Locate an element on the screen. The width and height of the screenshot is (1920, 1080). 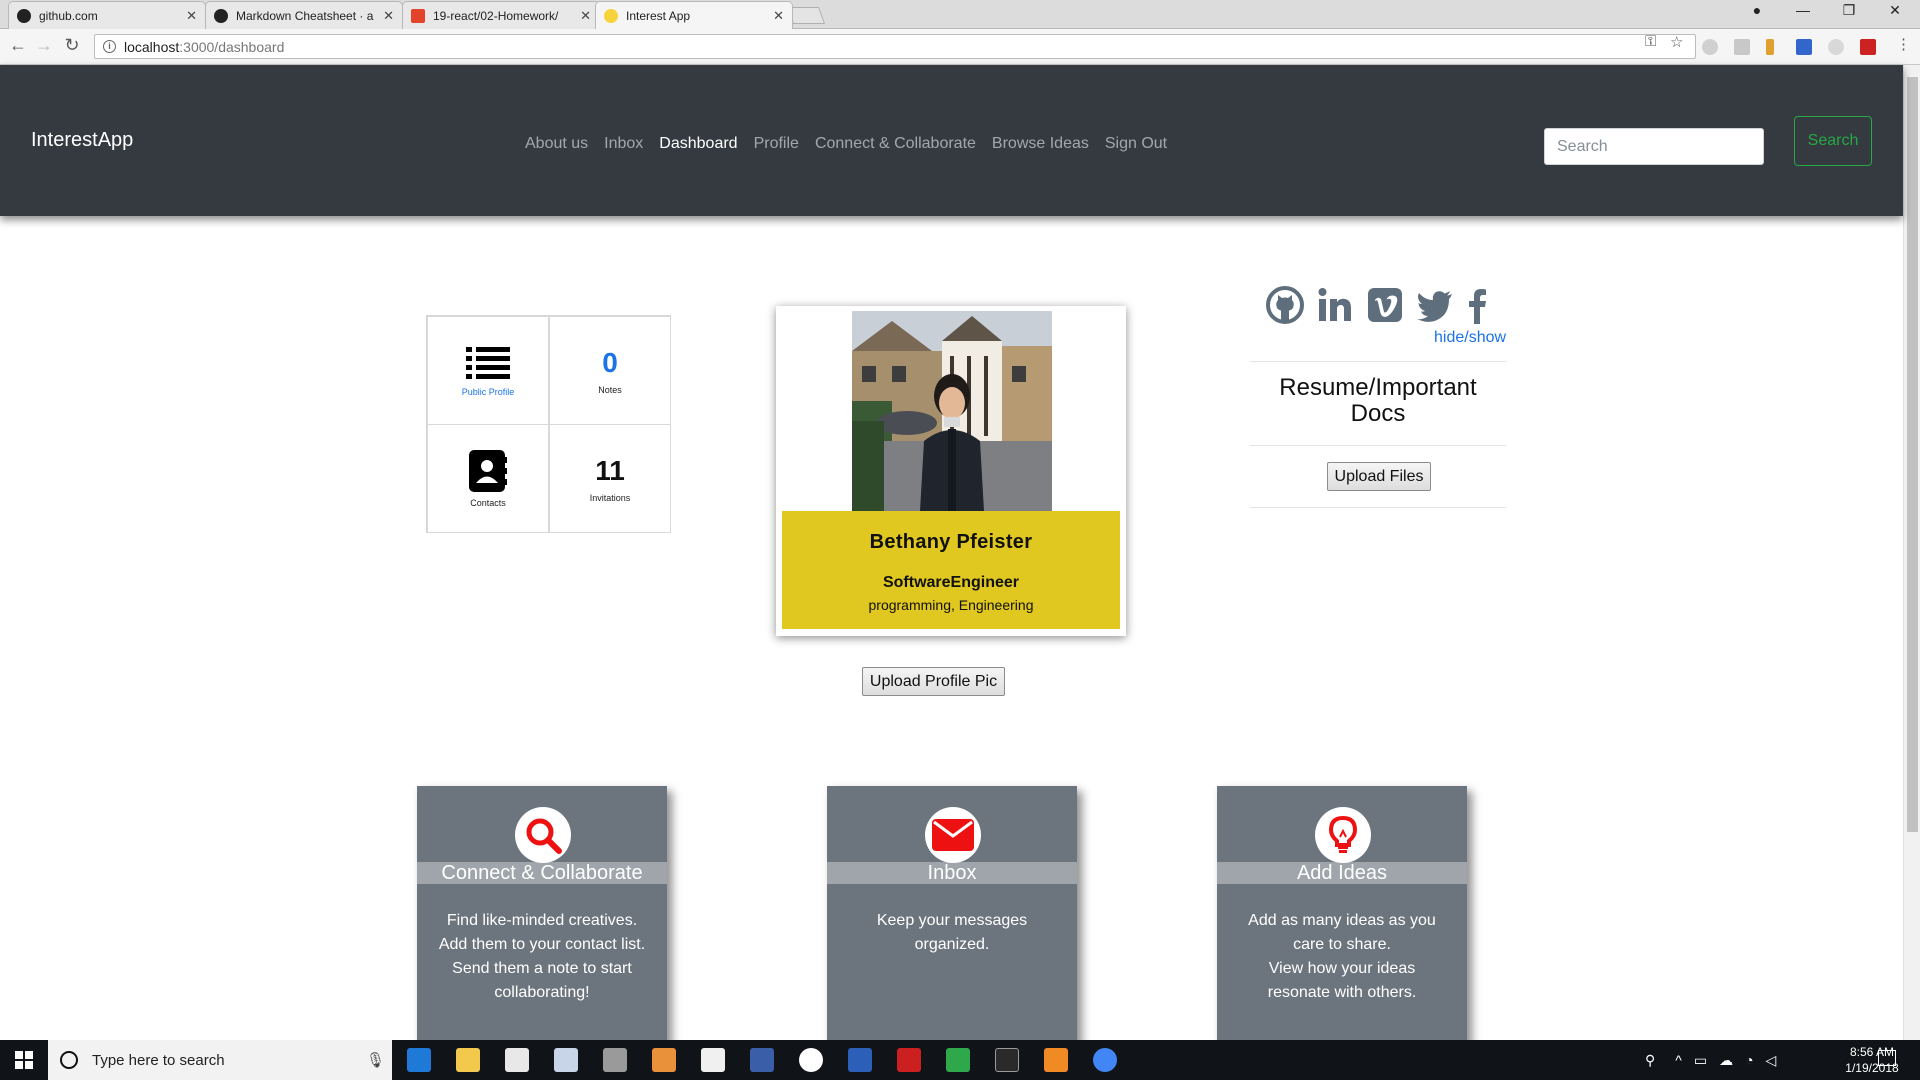
profile-icon: ● is located at coordinates (1757, 10).